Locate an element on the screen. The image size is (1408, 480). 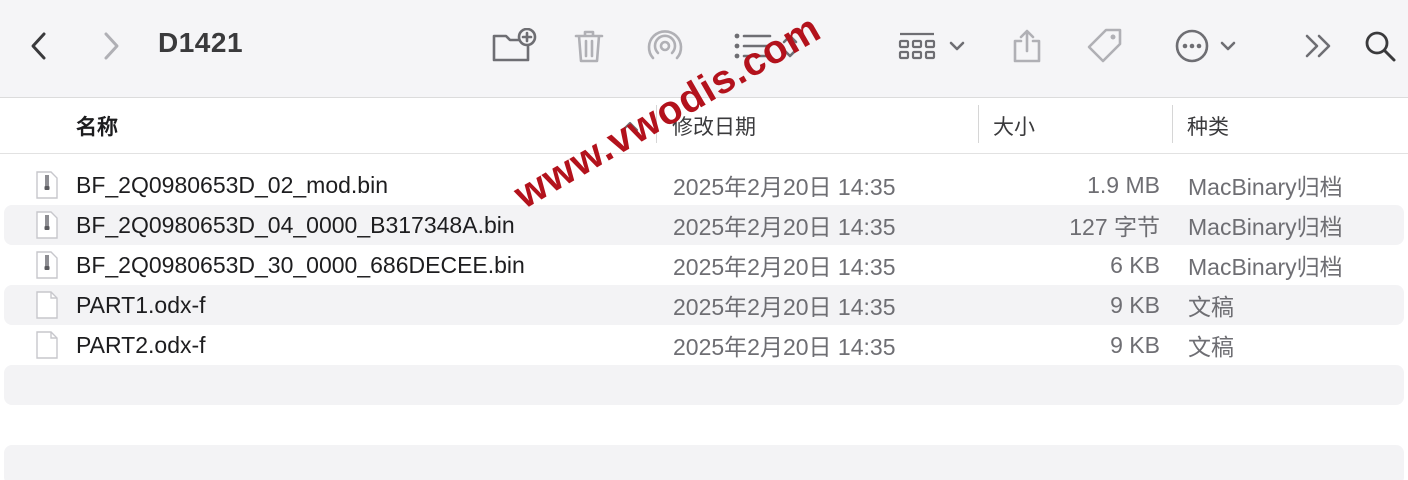
file-size: 6 KB is located at coordinates (1135, 264).